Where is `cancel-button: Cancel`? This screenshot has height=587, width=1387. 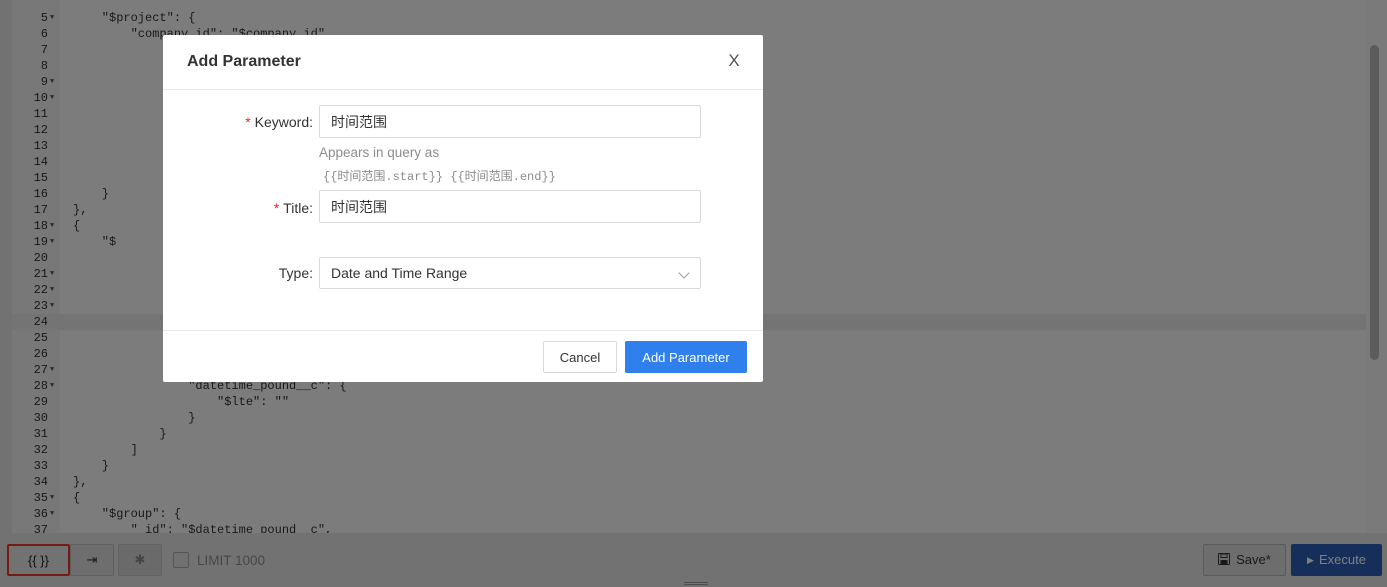 cancel-button: Cancel is located at coordinates (580, 357).